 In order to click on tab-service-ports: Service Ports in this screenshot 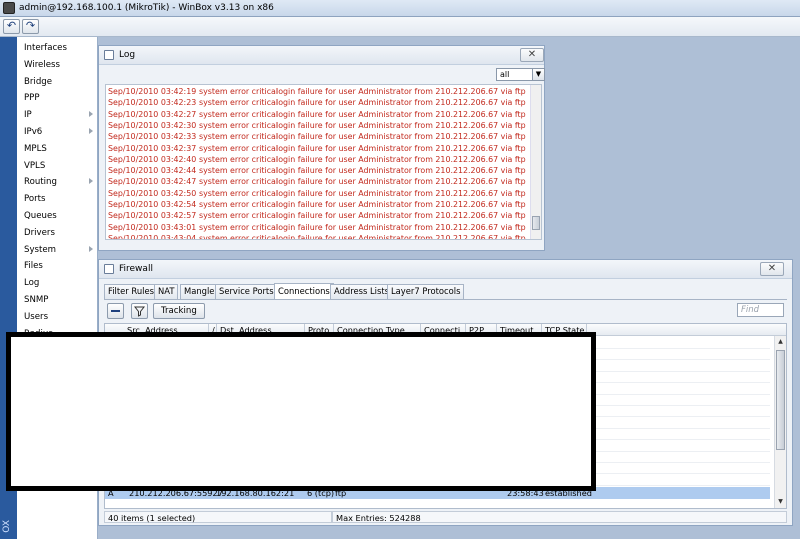, I will do `click(246, 291)`.